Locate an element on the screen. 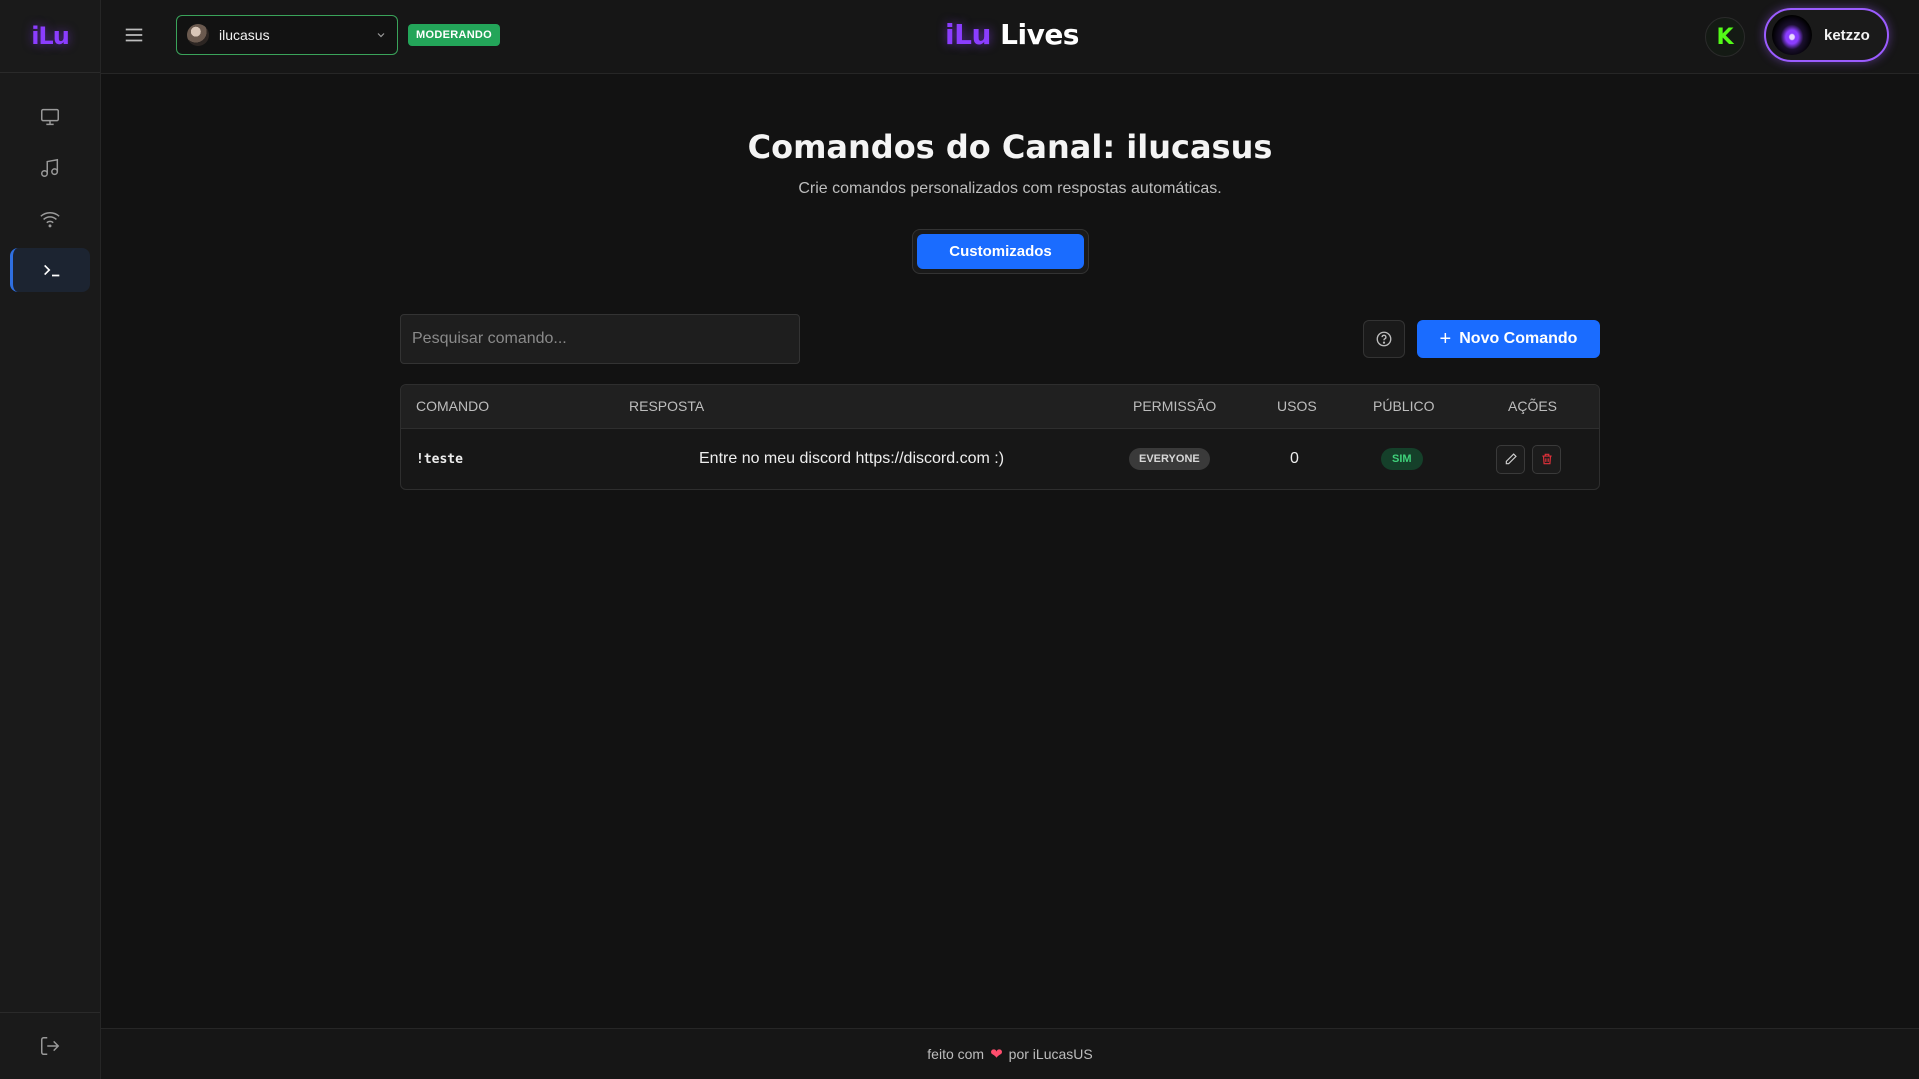 The width and height of the screenshot is (1919, 1079). uses-cell: 0 is located at coordinates (1294, 458).